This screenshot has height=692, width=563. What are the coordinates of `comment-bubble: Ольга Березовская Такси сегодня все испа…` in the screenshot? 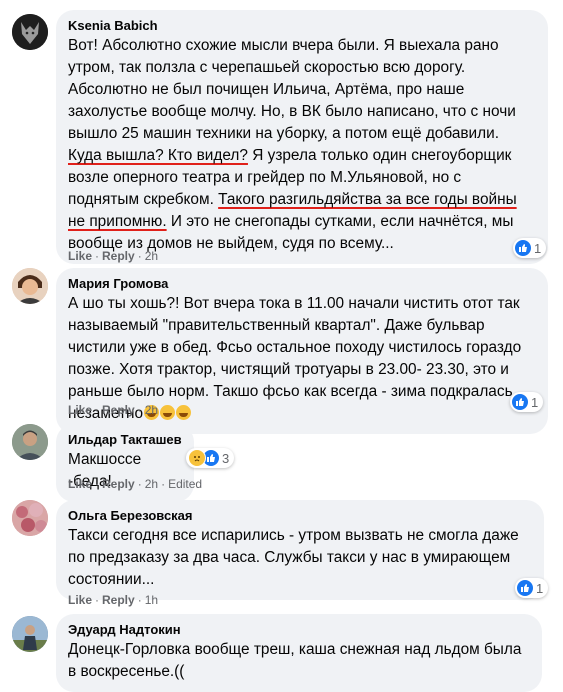 It's located at (300, 550).